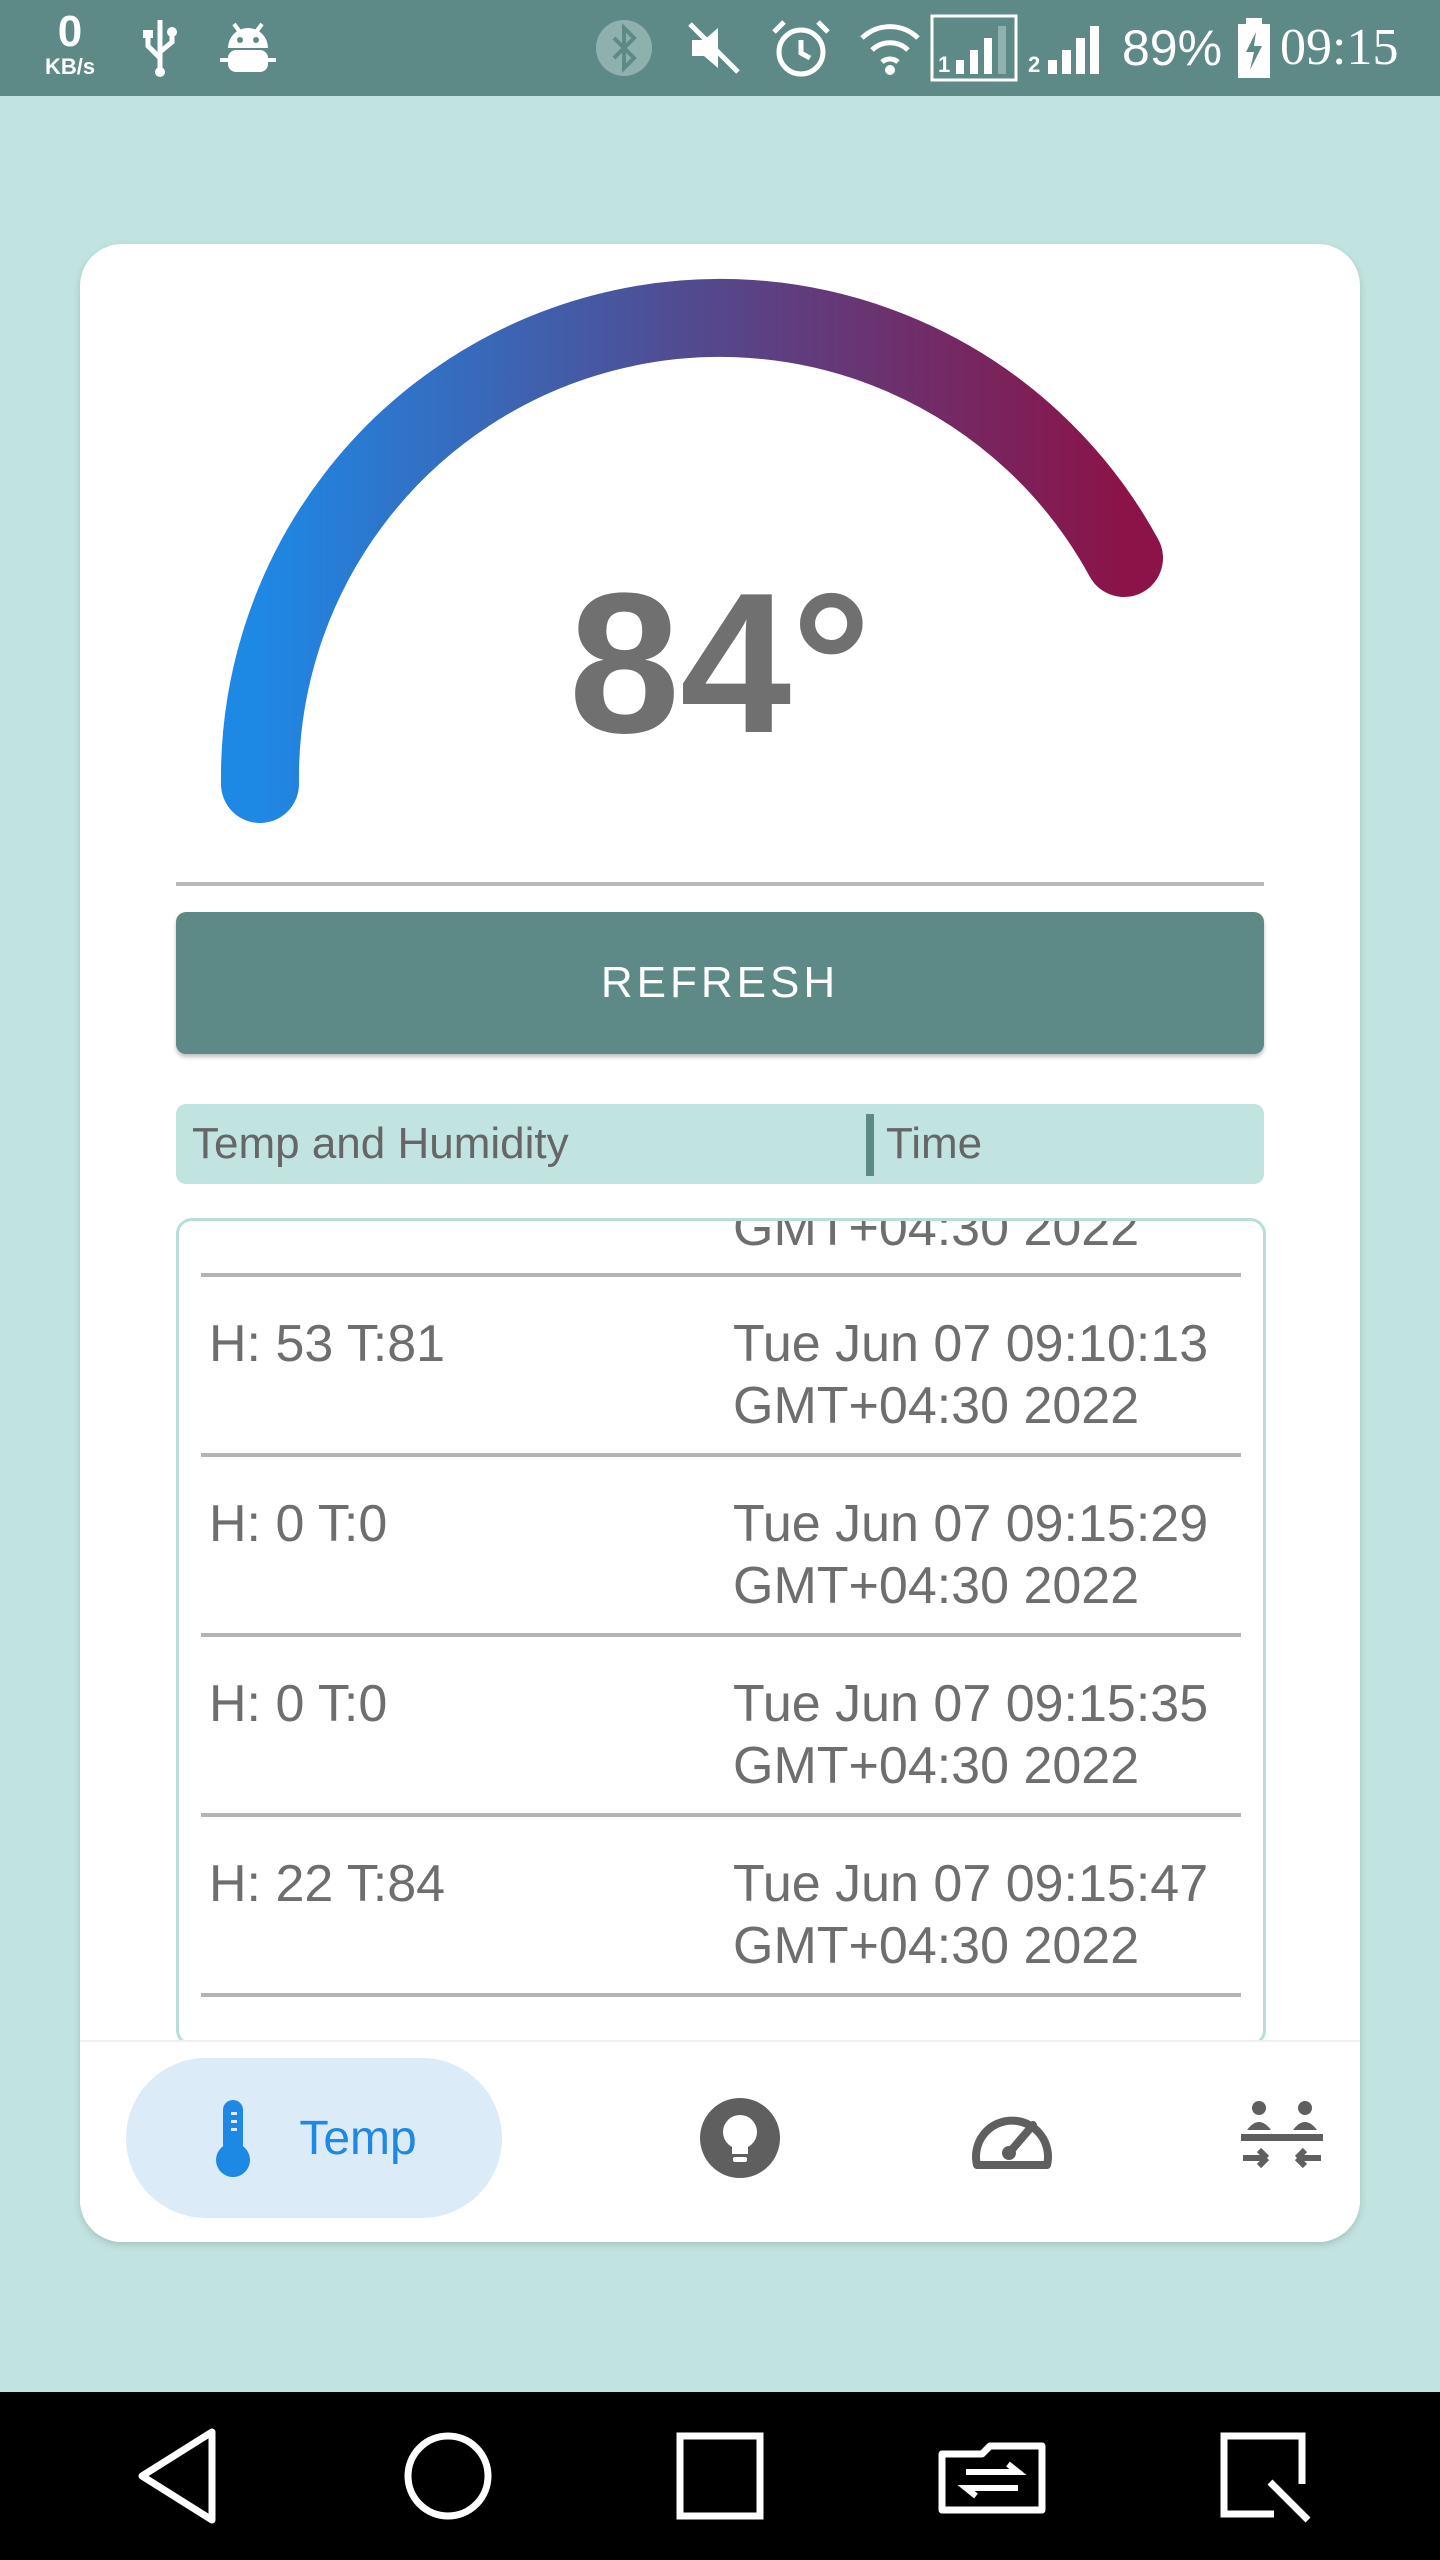 The image size is (1440, 2560). What do you see at coordinates (970, 1555) in the screenshot?
I see `reading-time: Tue Jun 07 09:15:29 GMT+04:30 2022` at bounding box center [970, 1555].